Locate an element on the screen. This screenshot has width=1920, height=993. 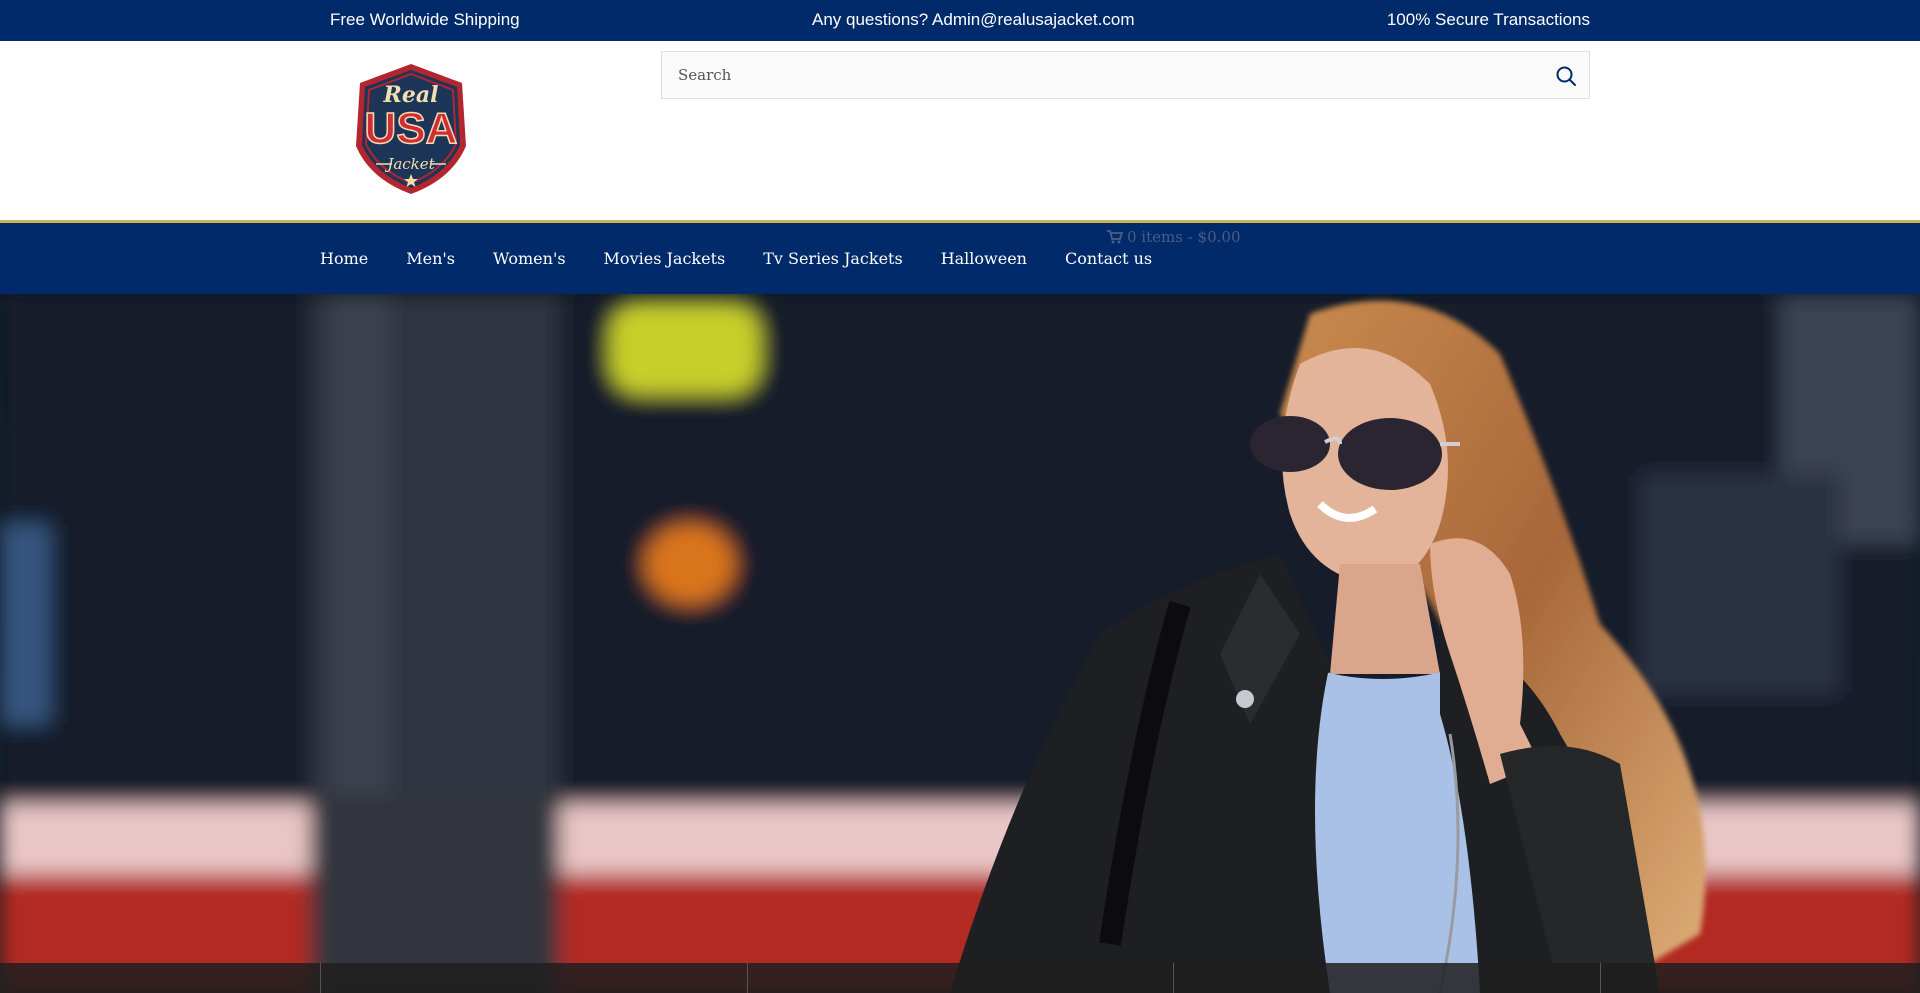
cart-icon is located at coordinates (1115, 237).